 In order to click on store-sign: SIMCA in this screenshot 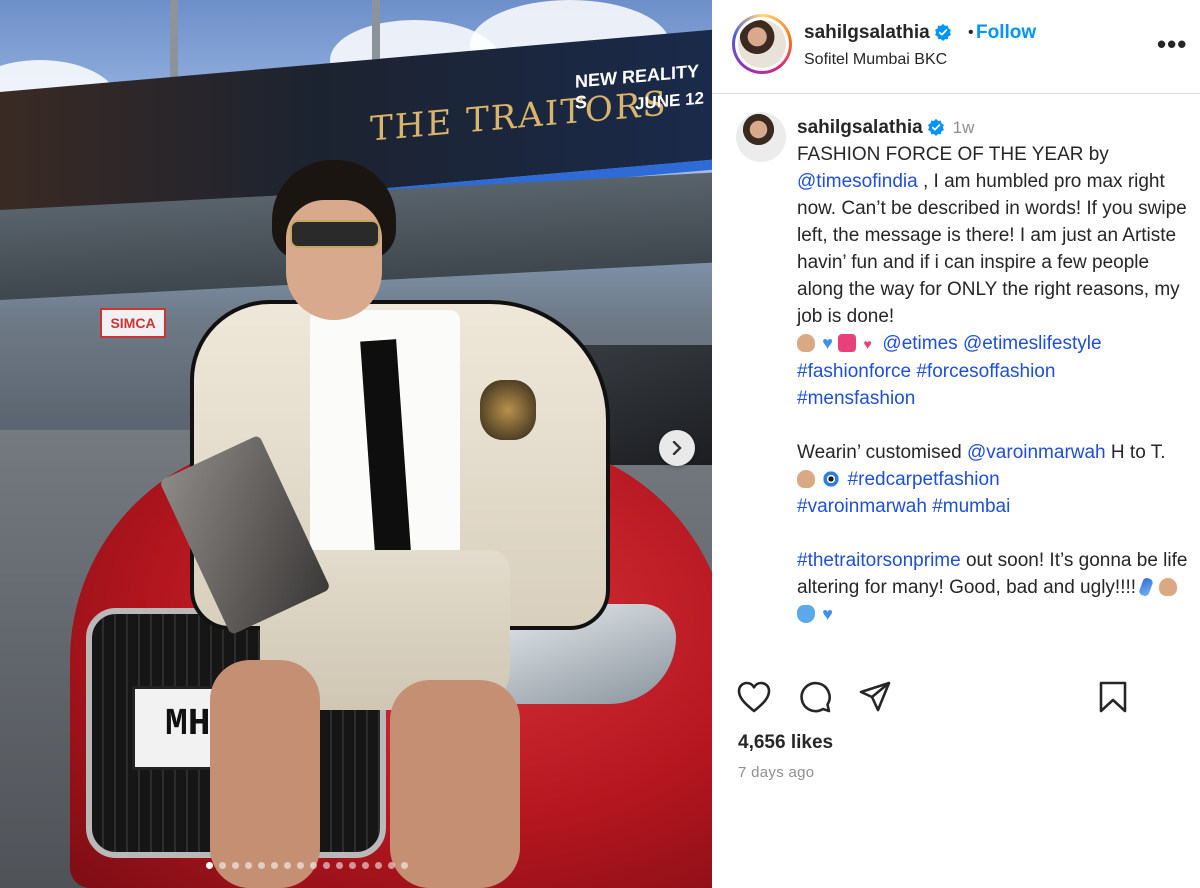, I will do `click(133, 323)`.